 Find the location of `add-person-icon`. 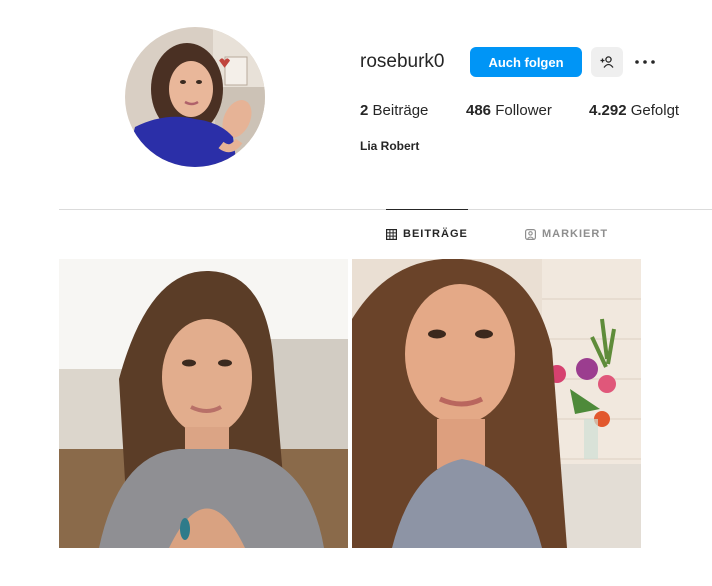

add-person-icon is located at coordinates (607, 62).